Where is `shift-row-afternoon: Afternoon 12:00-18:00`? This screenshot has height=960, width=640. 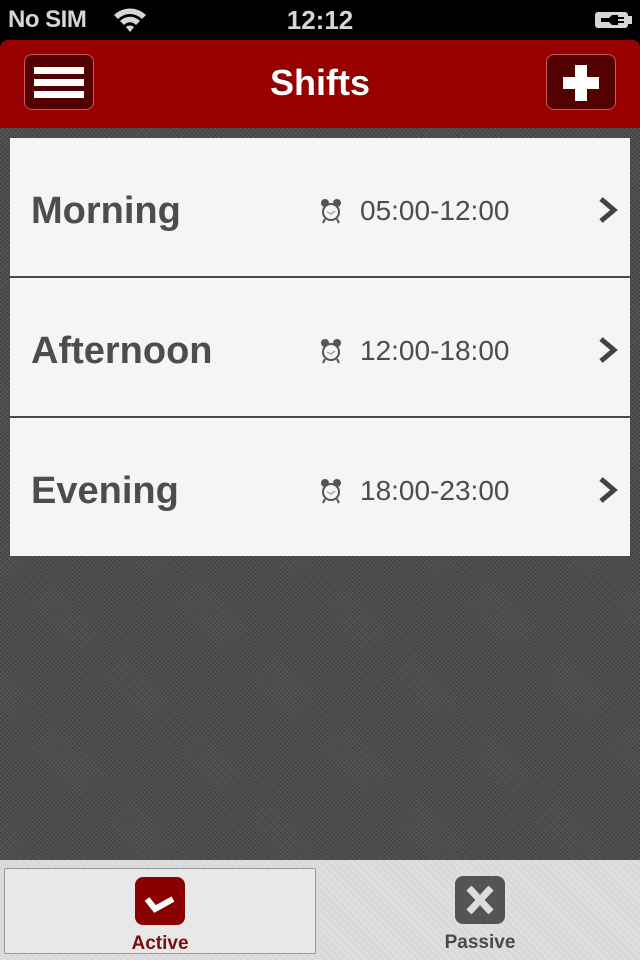
shift-row-afternoon: Afternoon 12:00-18:00 is located at coordinates (320, 346).